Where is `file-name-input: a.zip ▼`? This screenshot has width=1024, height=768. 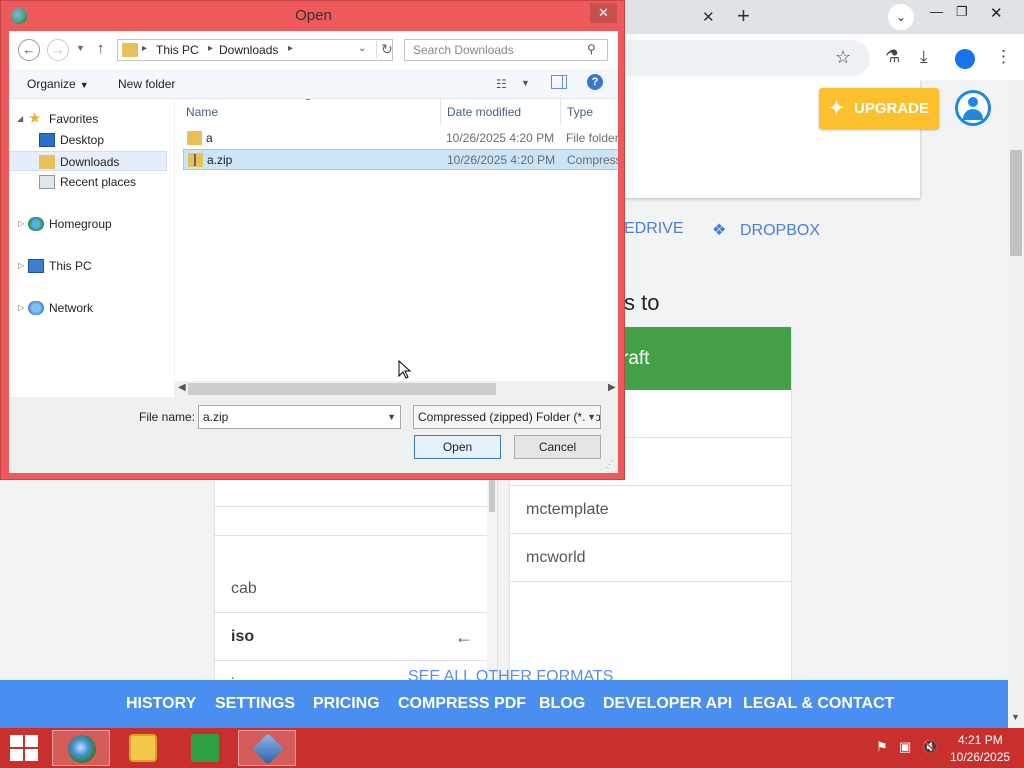 file-name-input: a.zip ▼ is located at coordinates (299, 417).